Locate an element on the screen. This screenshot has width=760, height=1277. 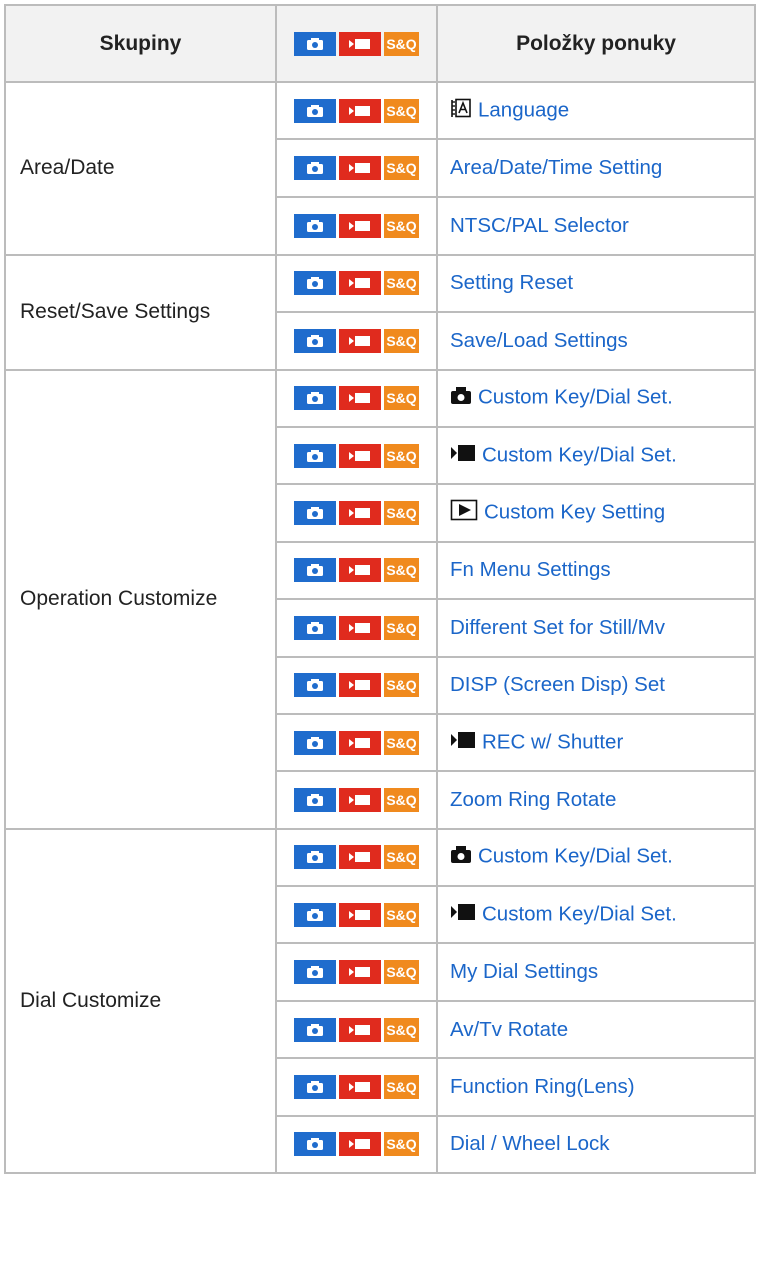
menu-item-link: My Dial Settings is located at coordinates (524, 971).